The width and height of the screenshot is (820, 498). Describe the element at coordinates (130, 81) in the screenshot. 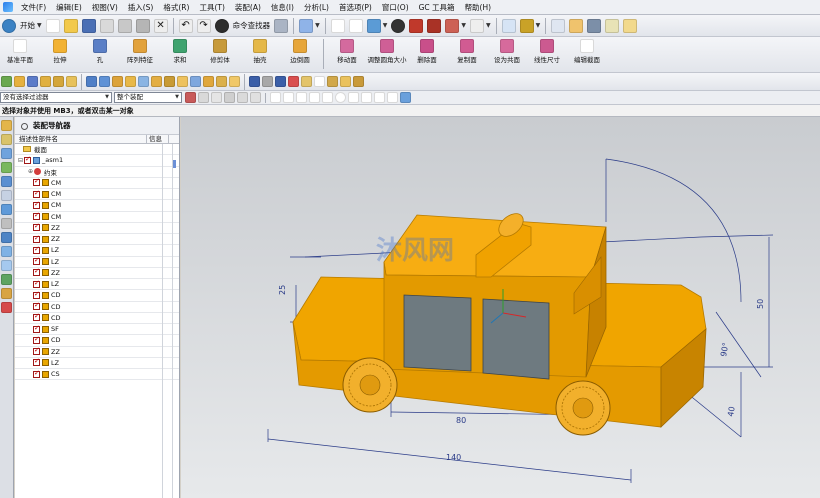

I see `mate-icon` at that location.